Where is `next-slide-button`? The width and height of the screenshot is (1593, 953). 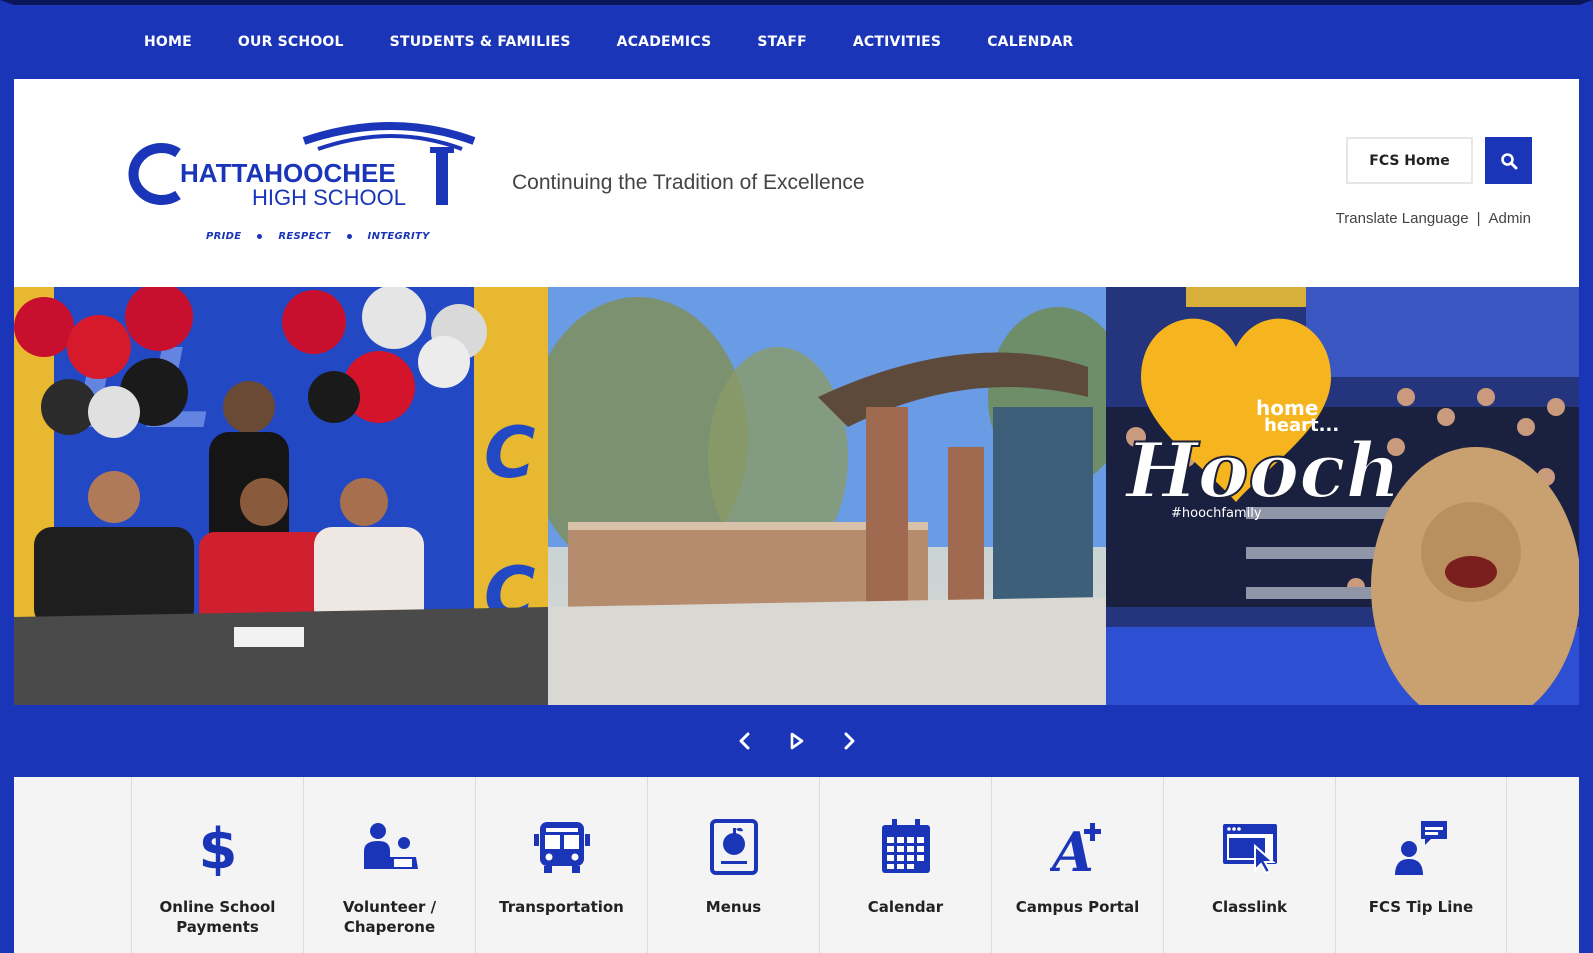
next-slide-button is located at coordinates (849, 741).